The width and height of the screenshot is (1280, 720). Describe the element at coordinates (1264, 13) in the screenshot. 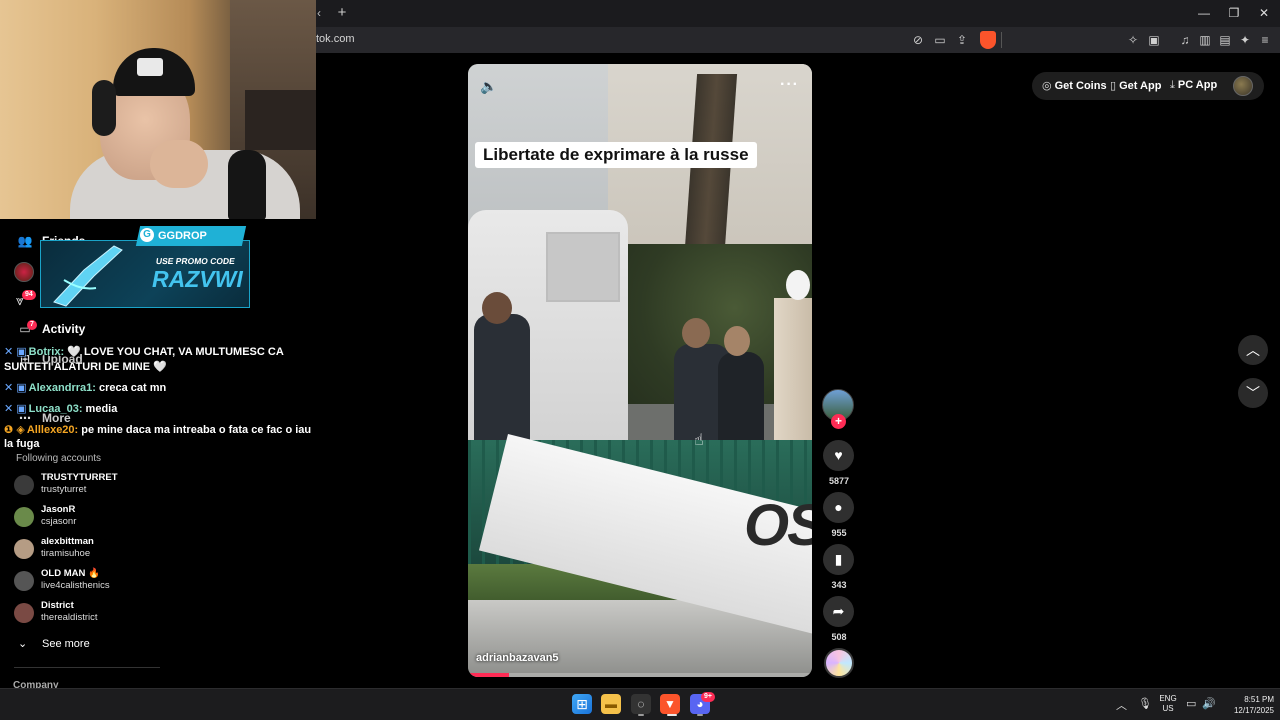

I see `close-window-icon: ✕` at that location.